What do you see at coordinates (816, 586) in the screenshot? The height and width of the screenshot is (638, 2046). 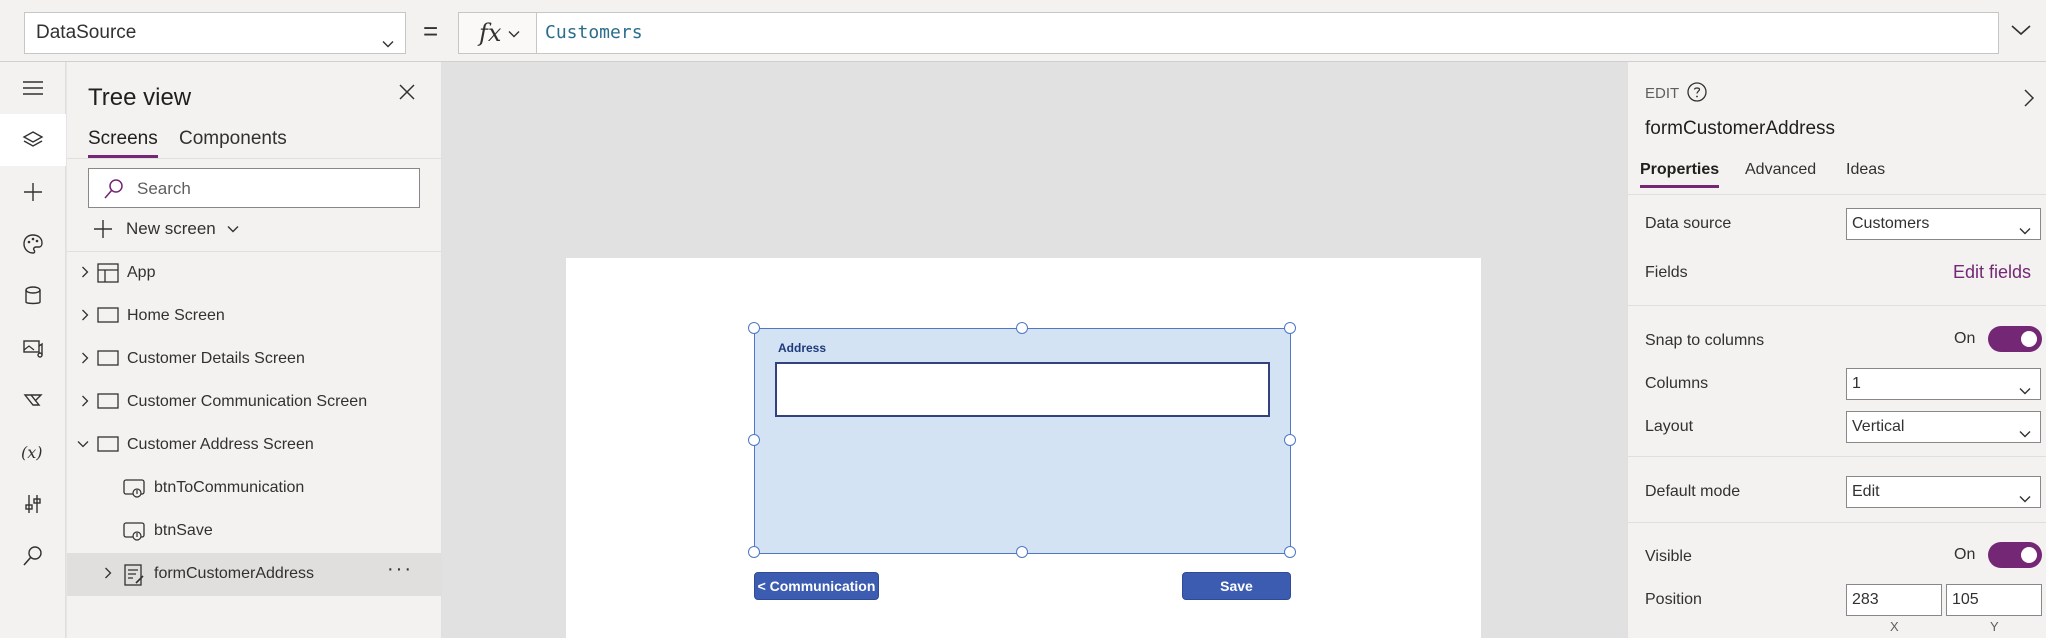 I see `communication-button: < Communication` at bounding box center [816, 586].